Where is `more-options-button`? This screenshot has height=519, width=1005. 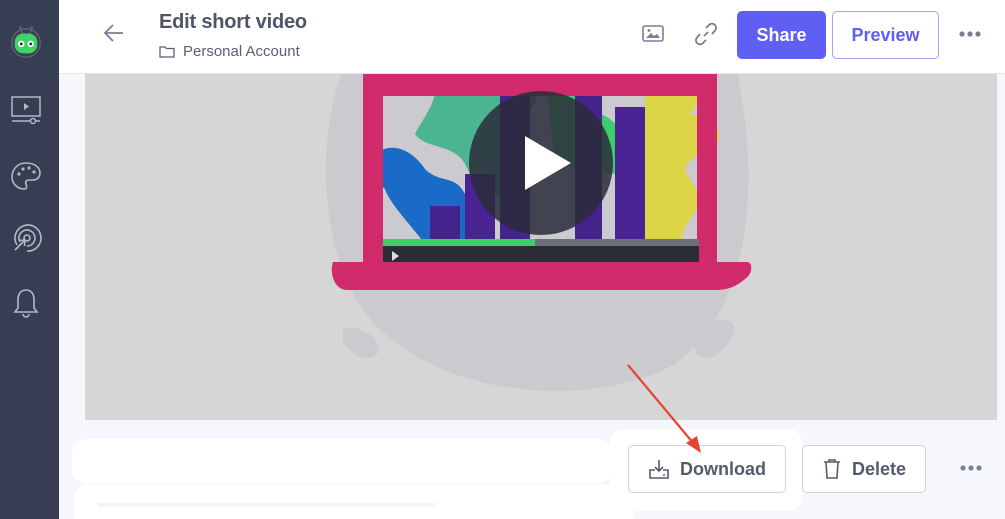
more-options-button is located at coordinates (970, 34).